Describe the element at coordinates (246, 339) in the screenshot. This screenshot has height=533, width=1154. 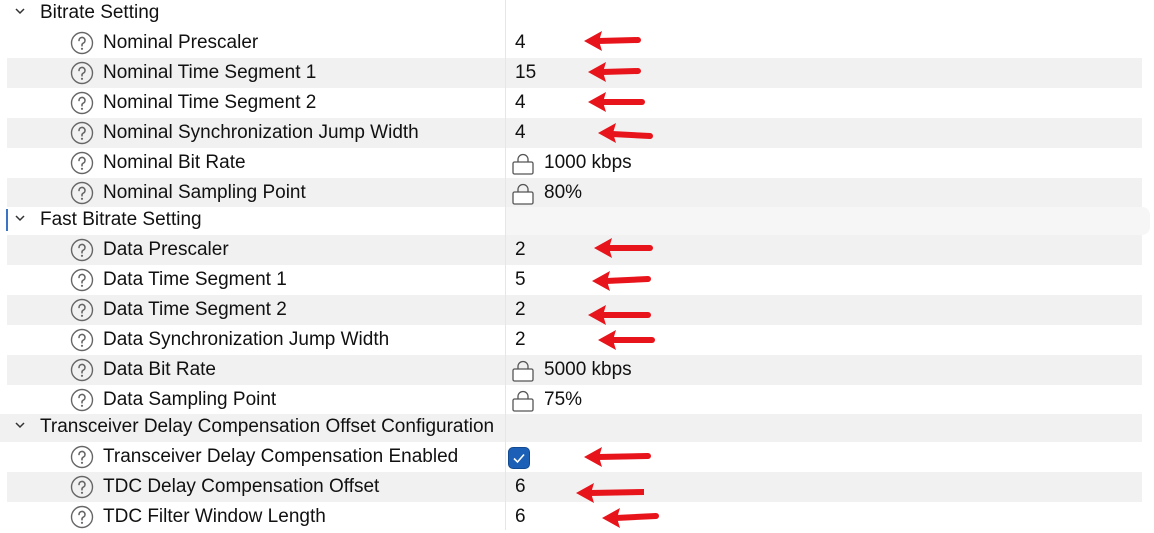
I see `param-label: Data Synchronization Jump Width` at that location.